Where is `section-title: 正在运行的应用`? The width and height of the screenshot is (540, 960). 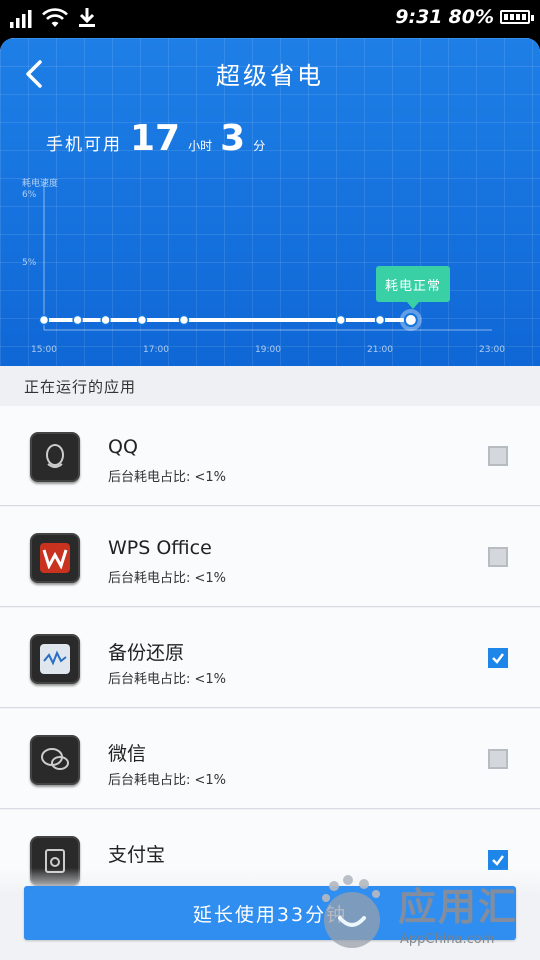 section-title: 正在运行的应用 is located at coordinates (80, 387).